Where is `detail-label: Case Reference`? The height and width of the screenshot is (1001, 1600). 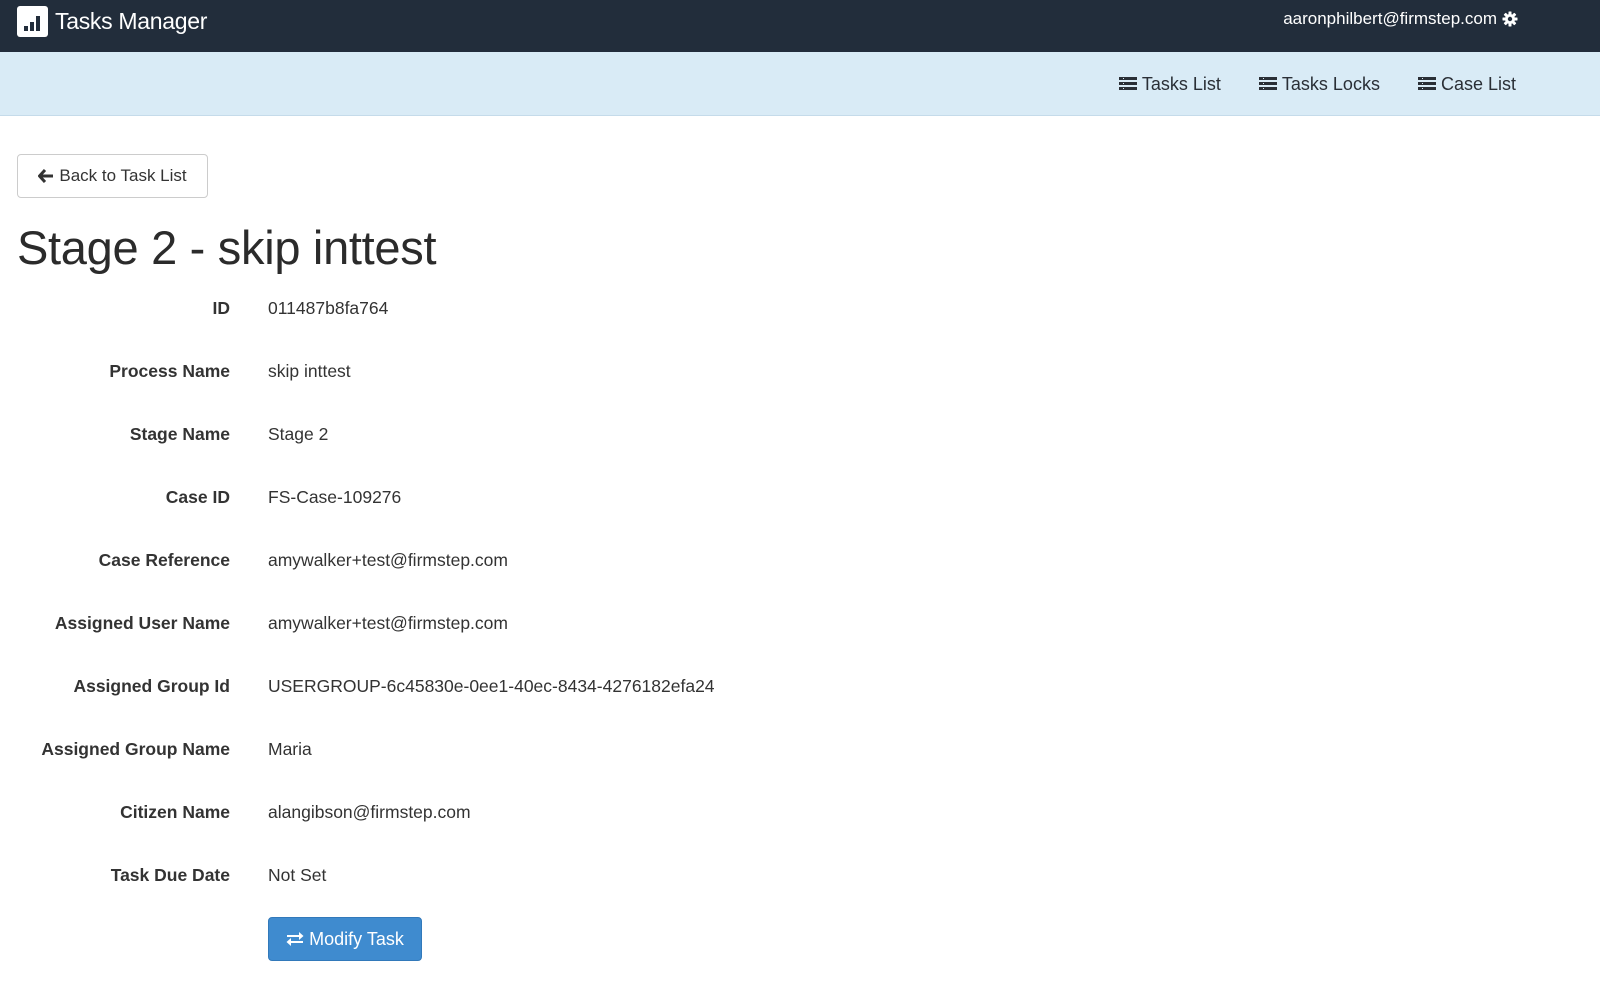
detail-label: Case Reference is located at coordinates (164, 560).